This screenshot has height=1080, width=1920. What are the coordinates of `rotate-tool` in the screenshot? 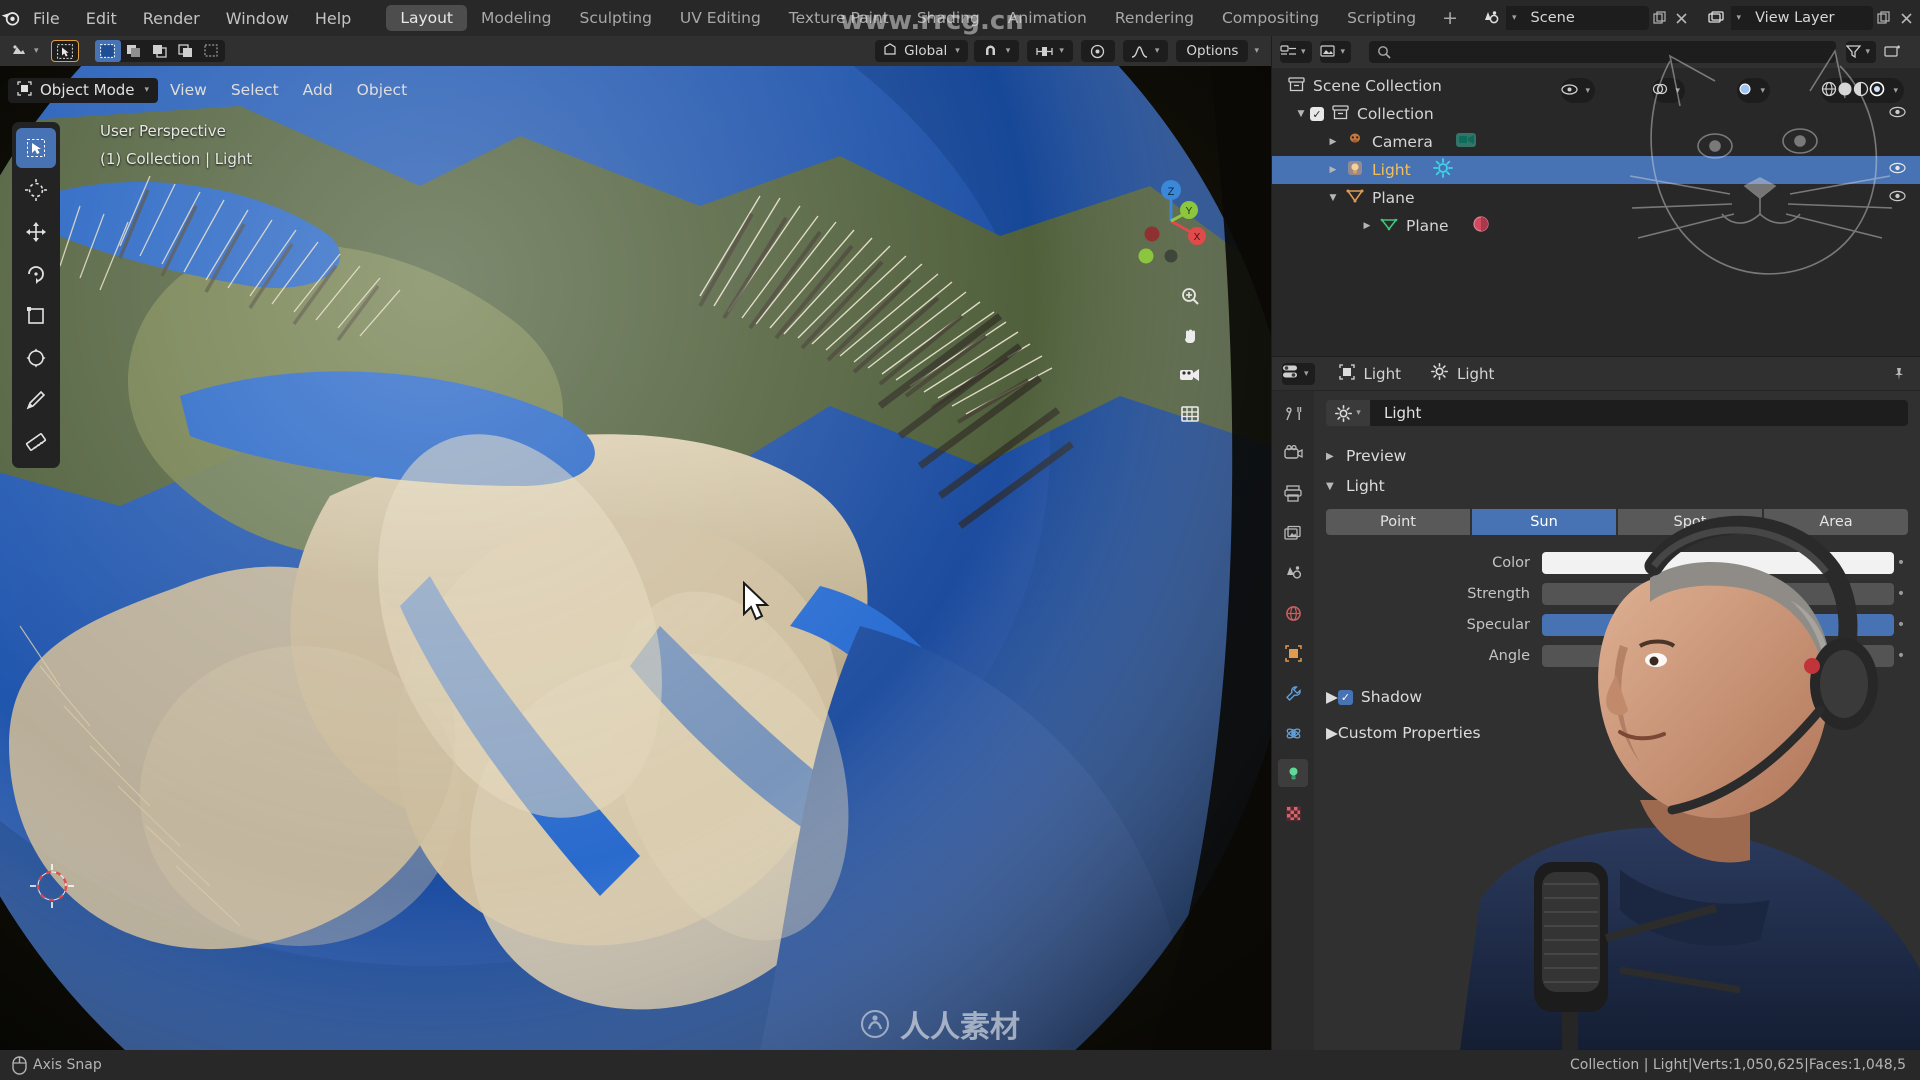 It's located at (36, 274).